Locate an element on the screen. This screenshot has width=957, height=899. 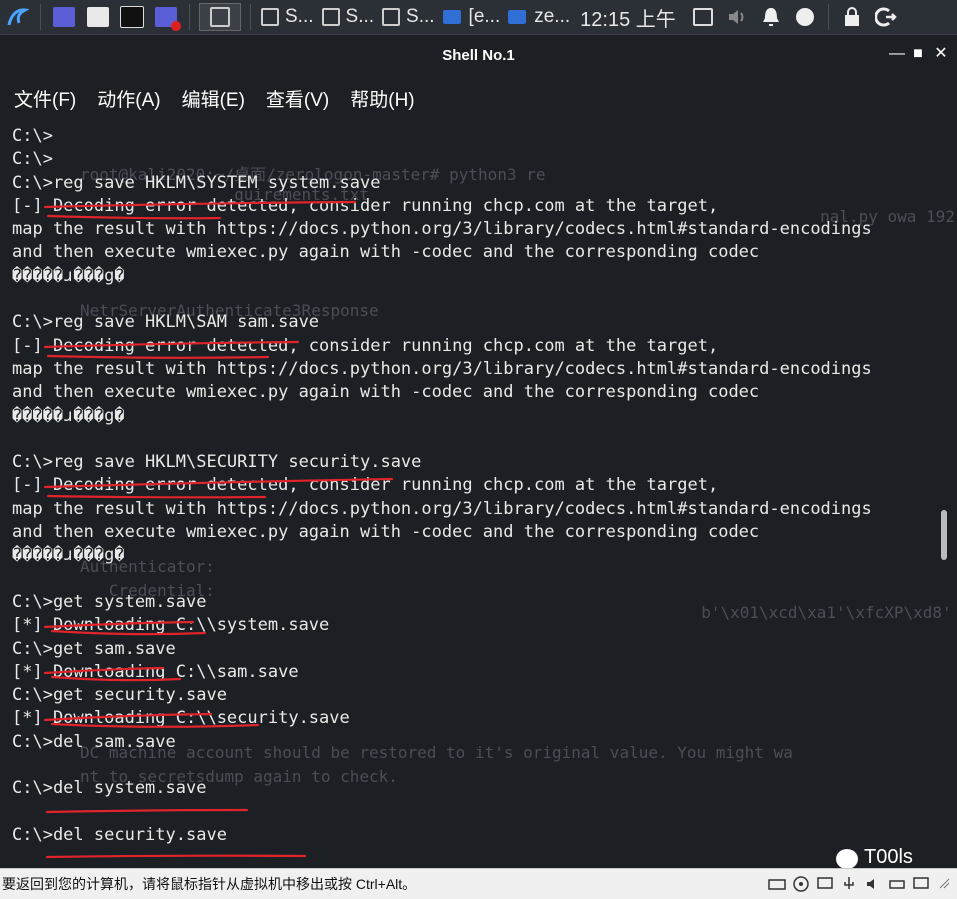
kali-menu-icon is located at coordinates (17, 17).